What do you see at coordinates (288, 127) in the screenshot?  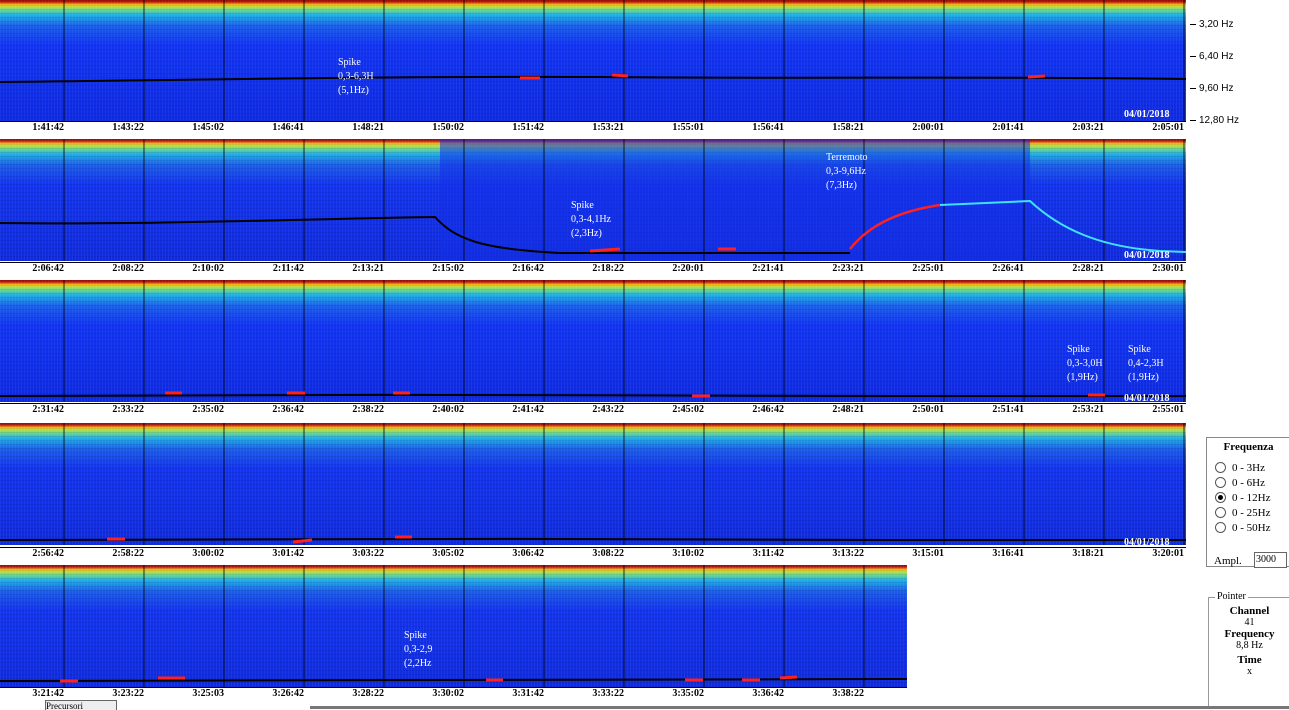 I see `time-tick: 1:46:41` at bounding box center [288, 127].